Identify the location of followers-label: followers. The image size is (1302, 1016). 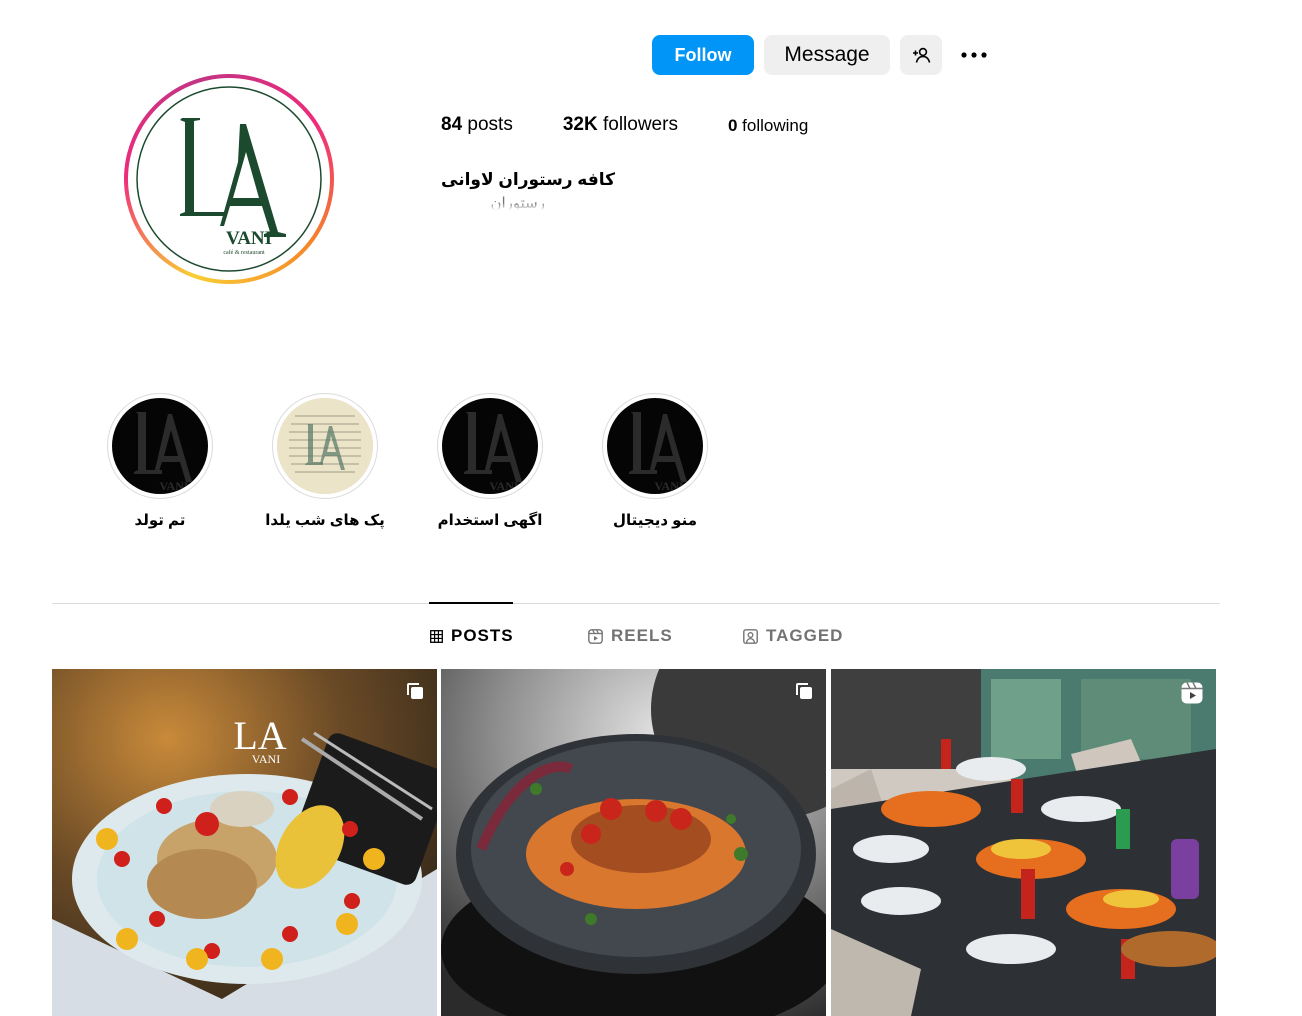
(640, 124).